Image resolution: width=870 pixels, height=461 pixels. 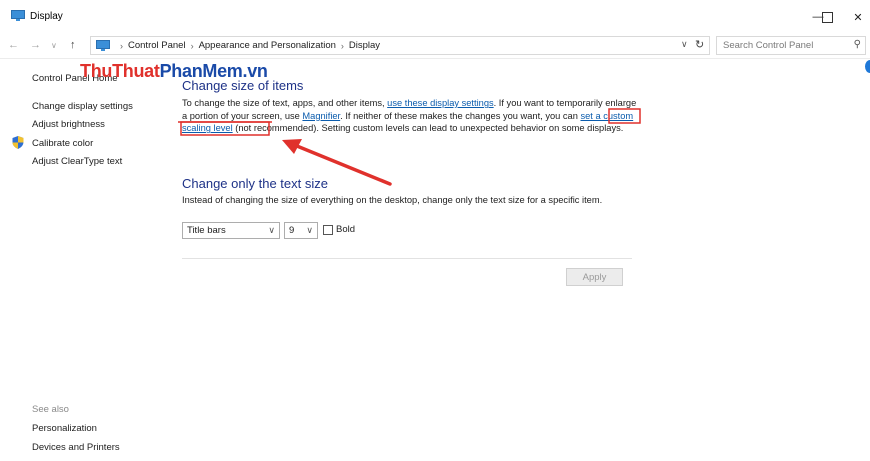 I want to click on annotation-box-top, so click(x=624, y=116).